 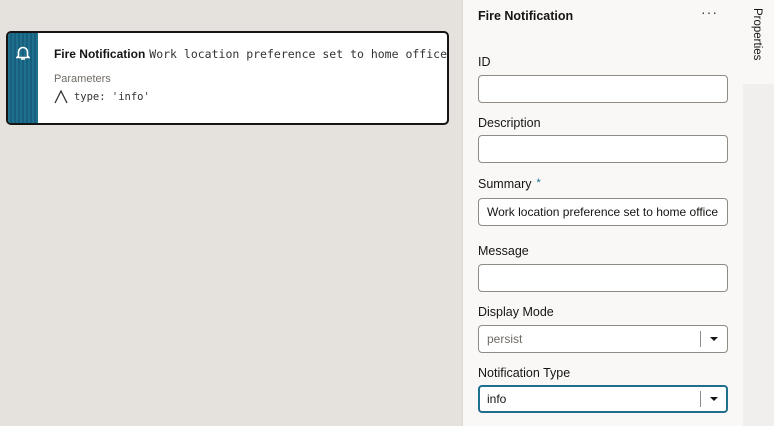 I want to click on message-label: Message, so click(x=503, y=251).